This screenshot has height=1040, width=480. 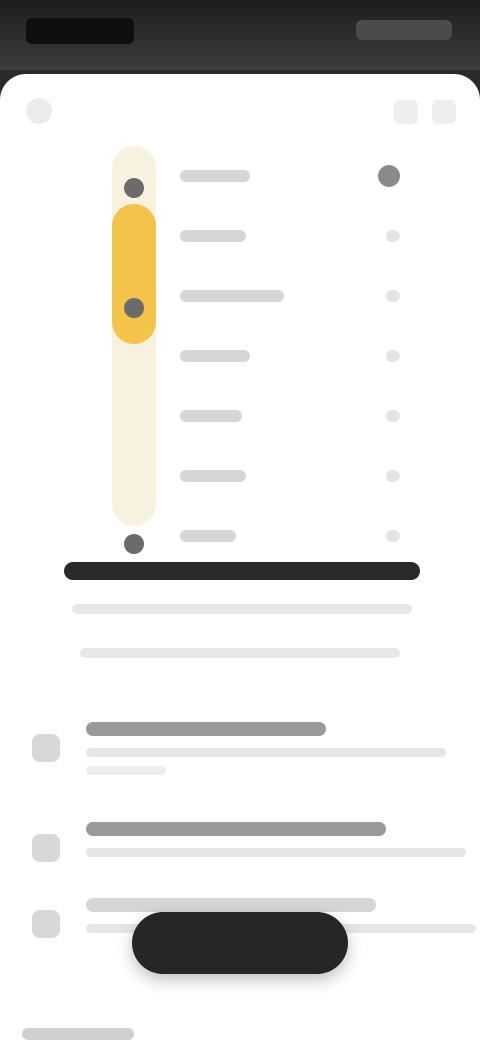 I want to click on close-icon, so click(x=39, y=111).